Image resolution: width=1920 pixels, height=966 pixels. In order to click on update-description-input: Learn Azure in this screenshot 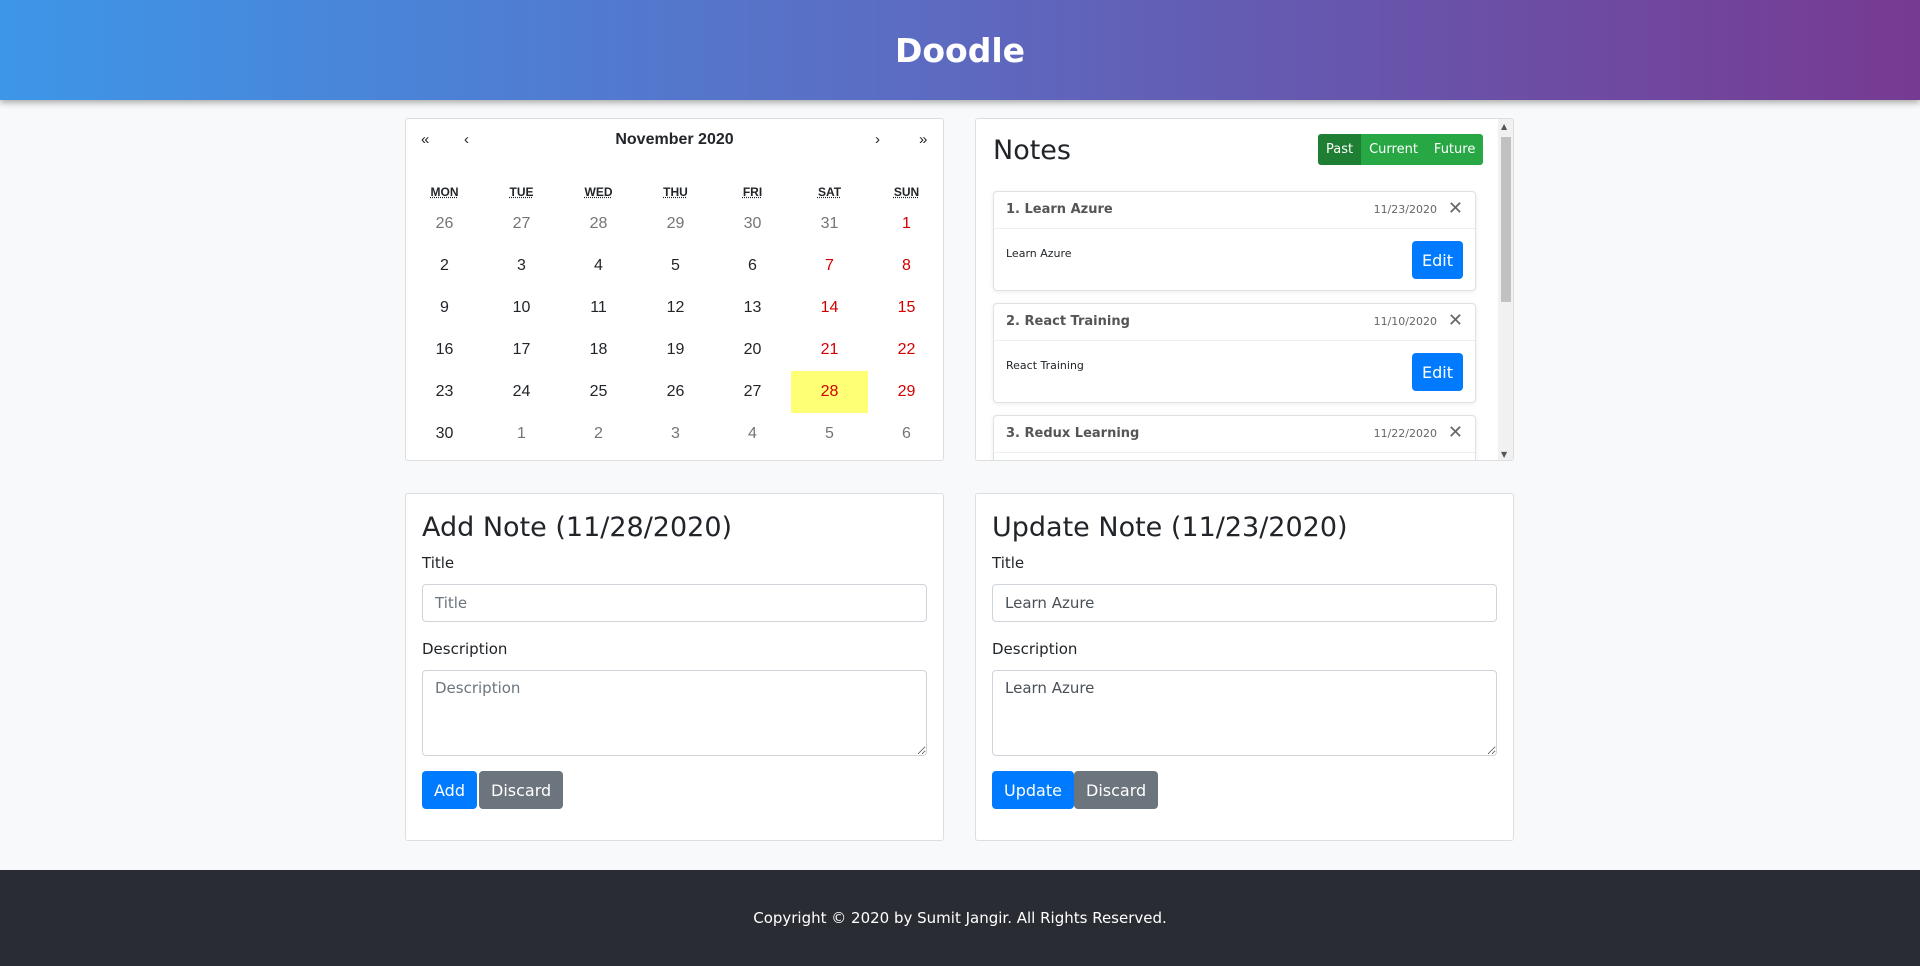, I will do `click(1244, 713)`.